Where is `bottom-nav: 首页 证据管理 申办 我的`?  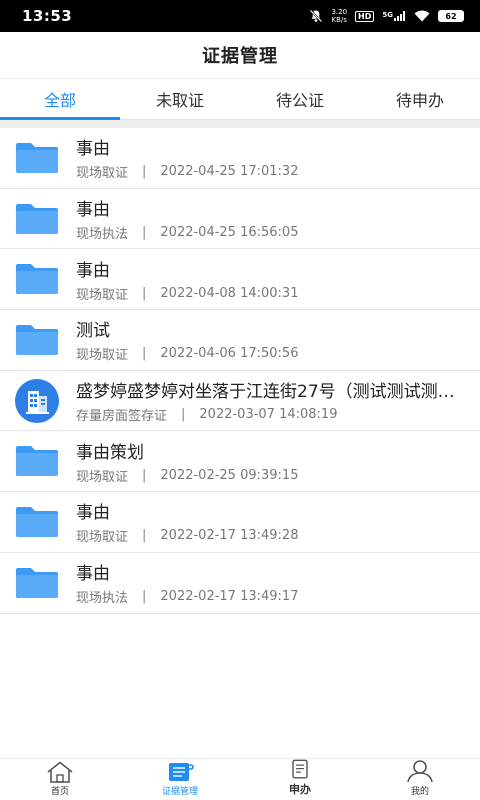 bottom-nav: 首页 证据管理 申办 我的 is located at coordinates (240, 779).